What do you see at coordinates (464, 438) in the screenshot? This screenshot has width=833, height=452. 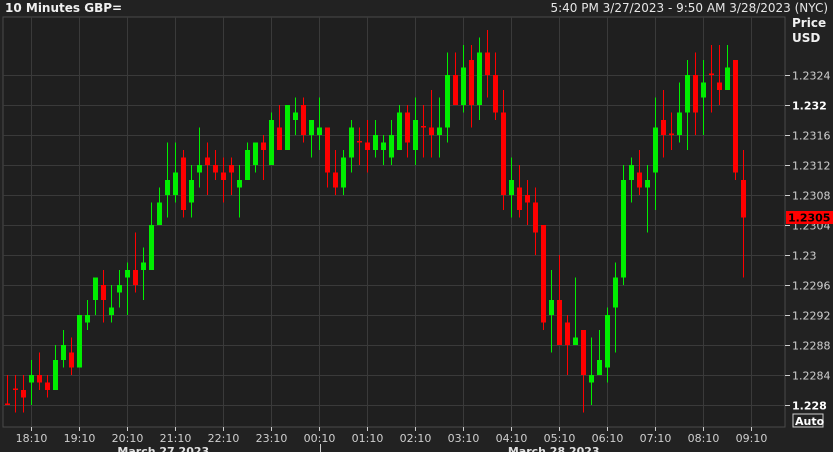 I see `x-tick-label: 03:10` at bounding box center [464, 438].